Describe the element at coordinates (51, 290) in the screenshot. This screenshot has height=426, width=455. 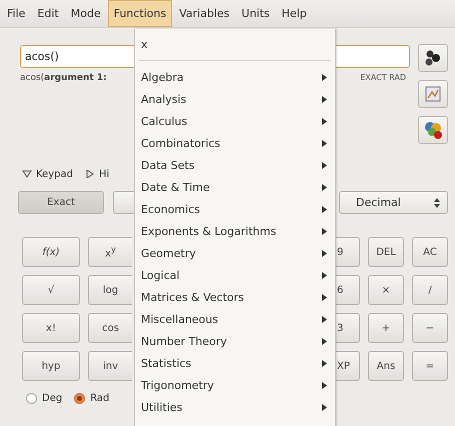
I see `keypad-button: √` at that location.